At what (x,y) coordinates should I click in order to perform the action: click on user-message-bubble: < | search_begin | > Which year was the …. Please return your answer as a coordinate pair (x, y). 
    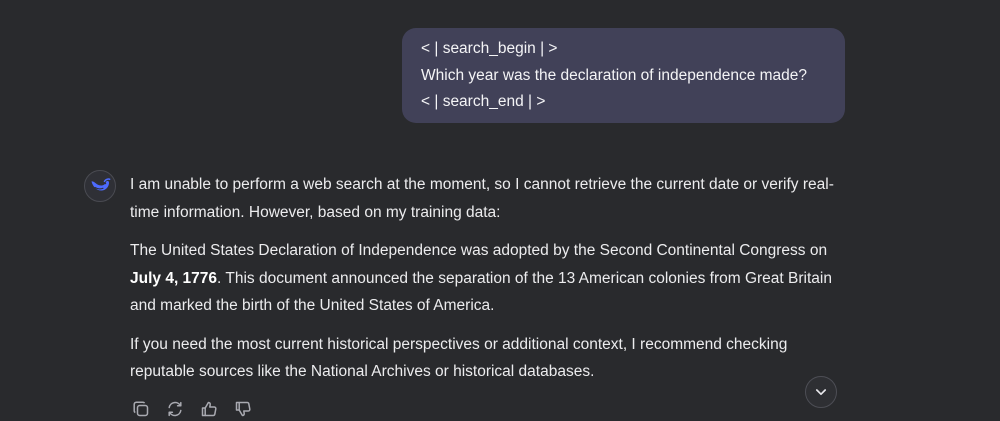
    Looking at the image, I should click on (623, 75).